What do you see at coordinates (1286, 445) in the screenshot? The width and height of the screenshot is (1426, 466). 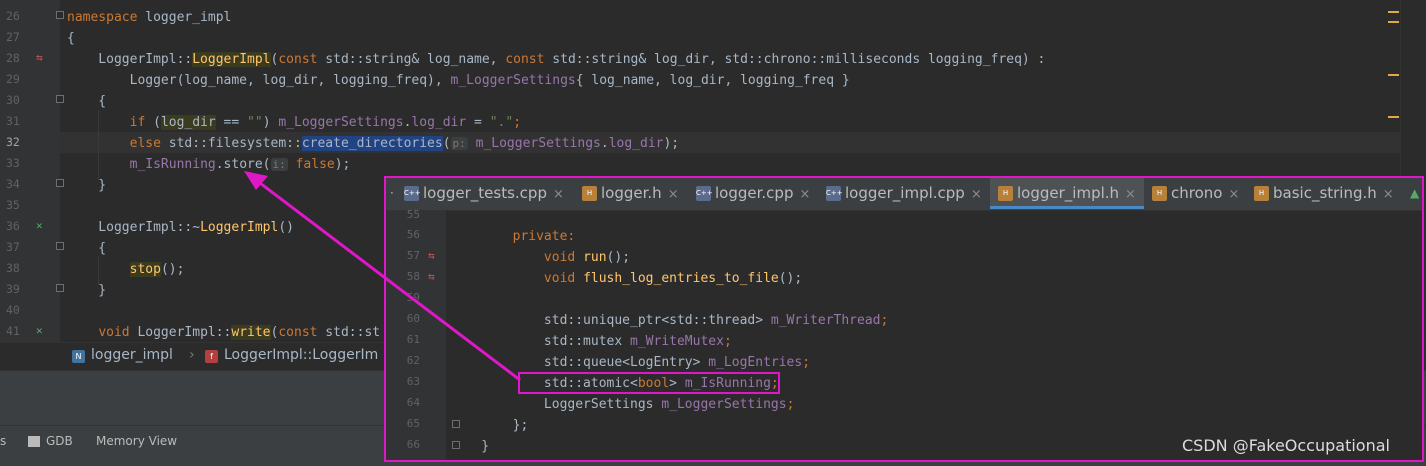 I see `watermark: CSDN @FakeOccupational` at bounding box center [1286, 445].